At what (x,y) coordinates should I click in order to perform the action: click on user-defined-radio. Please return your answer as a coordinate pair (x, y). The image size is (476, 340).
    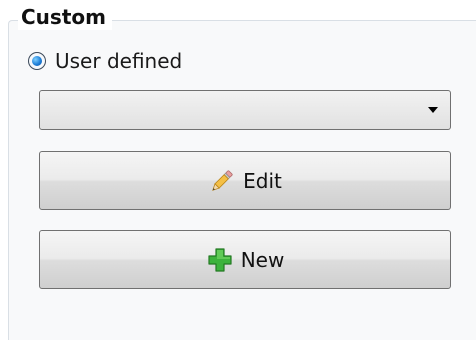
    Looking at the image, I should click on (37, 61).